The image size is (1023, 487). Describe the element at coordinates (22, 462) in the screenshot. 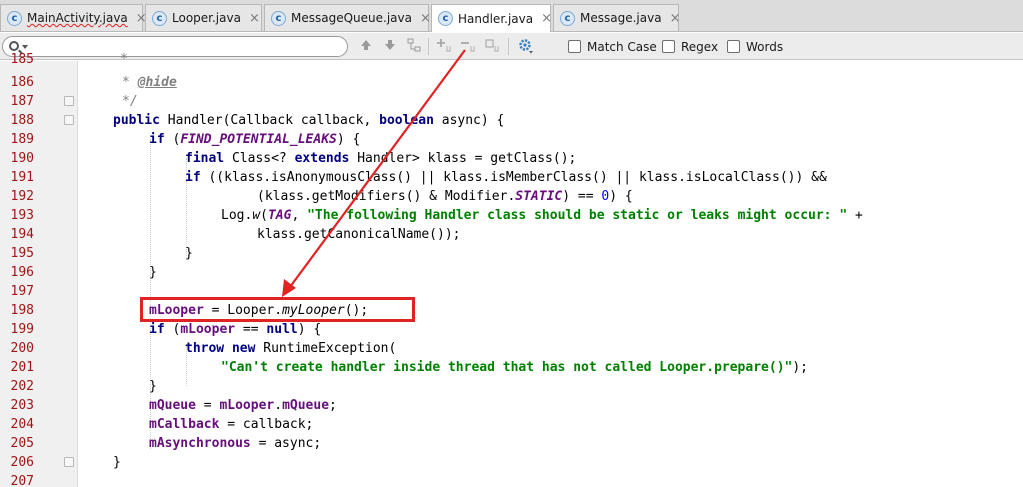

I see `line-number: 206` at that location.